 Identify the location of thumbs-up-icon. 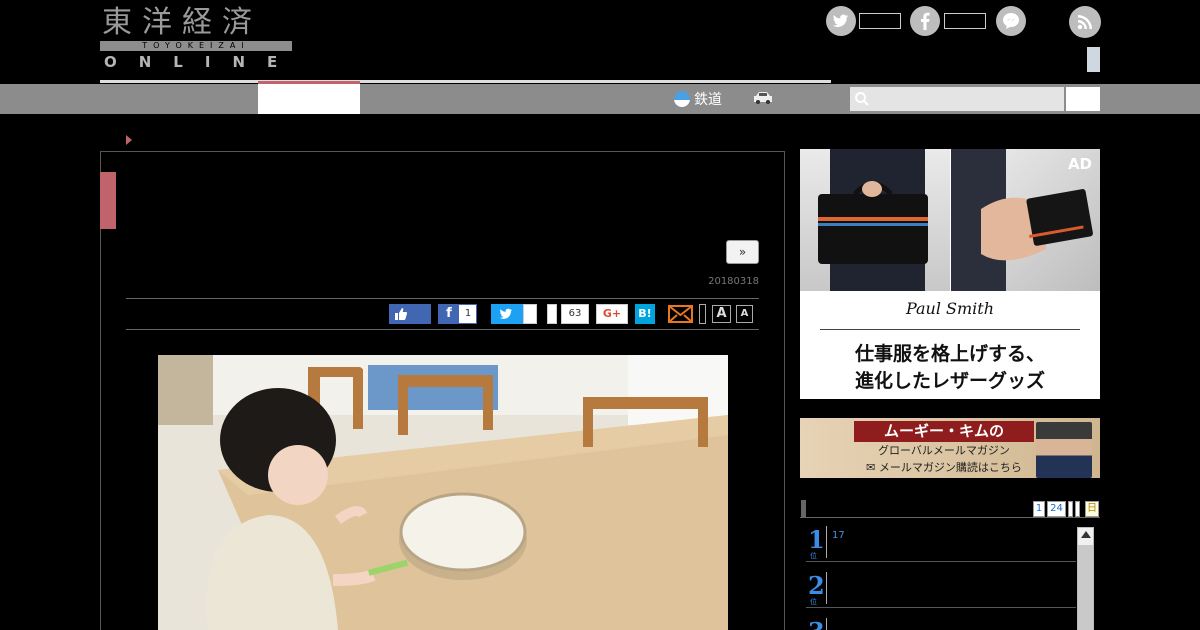
(401, 314).